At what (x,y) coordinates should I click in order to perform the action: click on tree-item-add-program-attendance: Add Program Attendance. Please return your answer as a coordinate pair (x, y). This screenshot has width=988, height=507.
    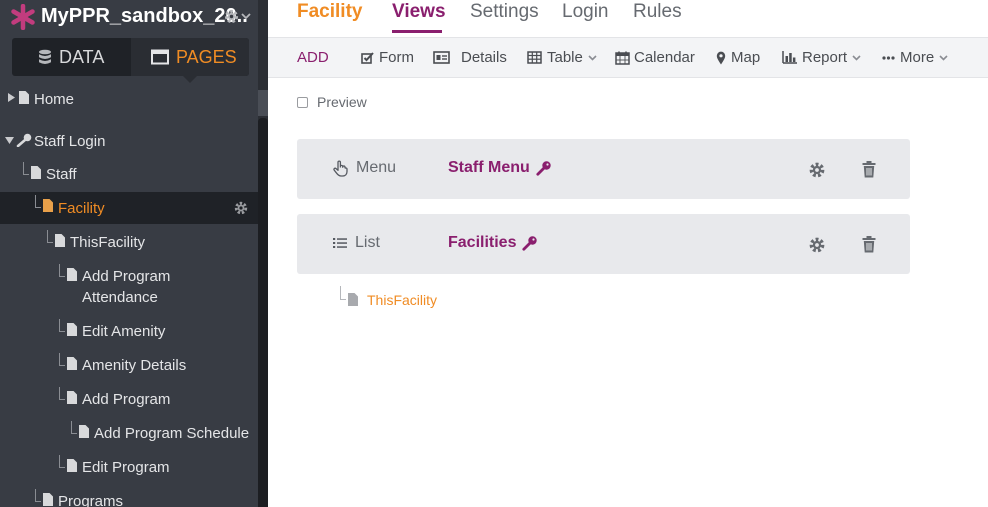
    Looking at the image, I should click on (129, 283).